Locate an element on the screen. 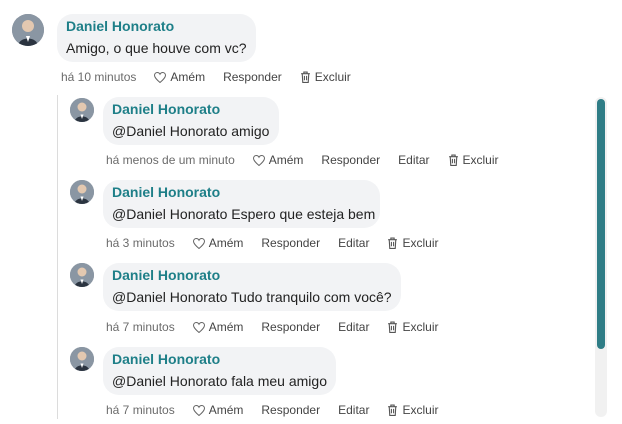 The image size is (622, 424). reply-timestamp: há 3 minutos is located at coordinates (140, 243).